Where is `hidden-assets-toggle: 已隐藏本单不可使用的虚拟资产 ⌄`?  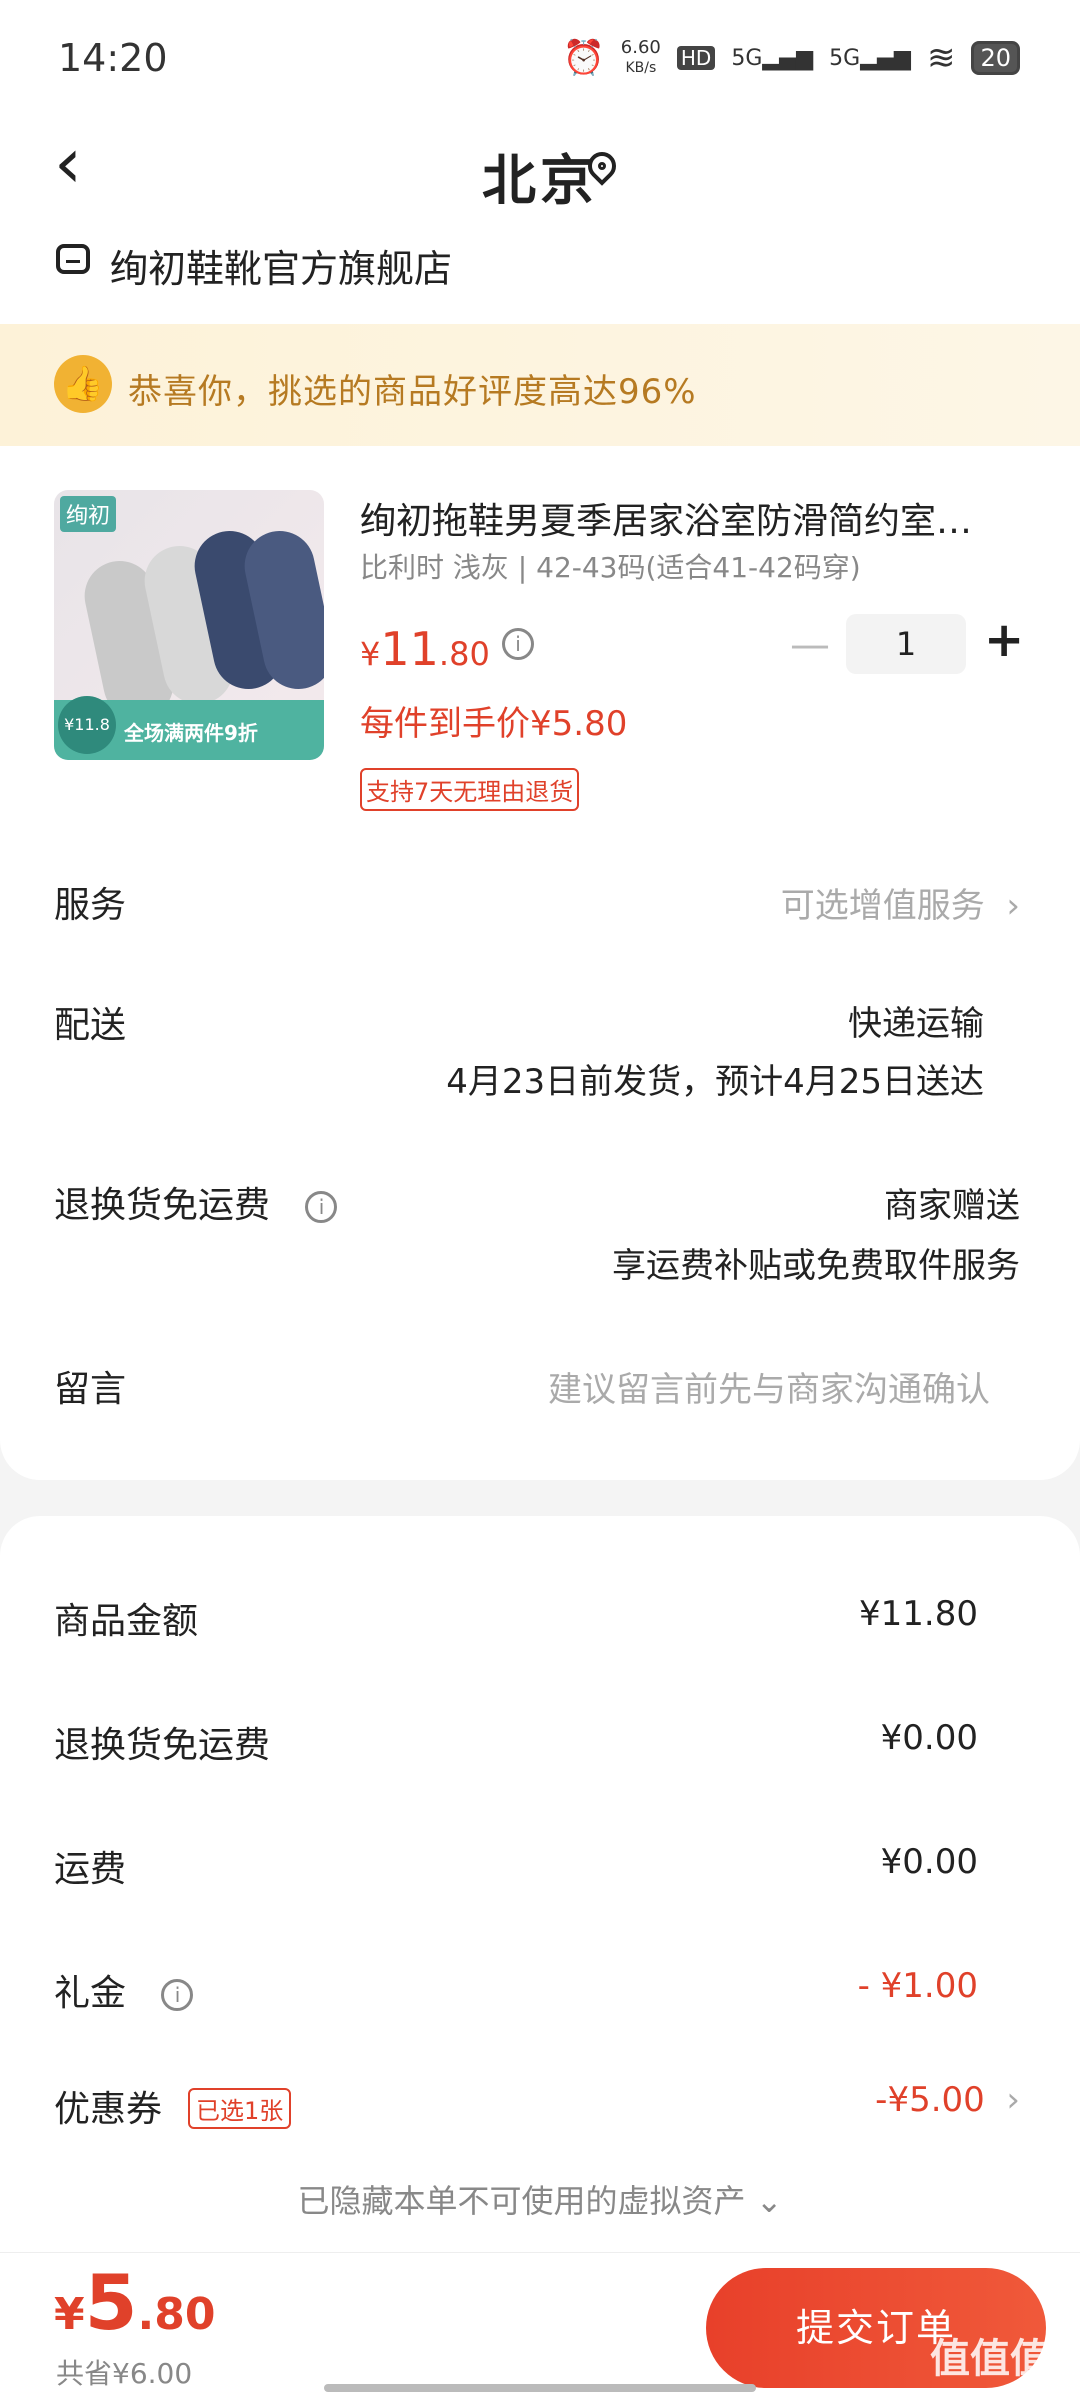
hidden-assets-toggle: 已隐藏本单不可使用的虚拟资产 ⌄ is located at coordinates (540, 2199).